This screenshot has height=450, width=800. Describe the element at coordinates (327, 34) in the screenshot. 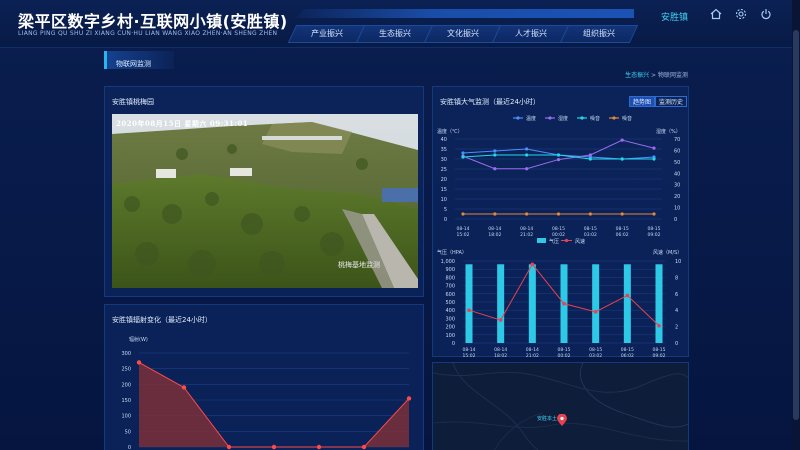

I see `nav-tab-industry: 产业振兴` at that location.